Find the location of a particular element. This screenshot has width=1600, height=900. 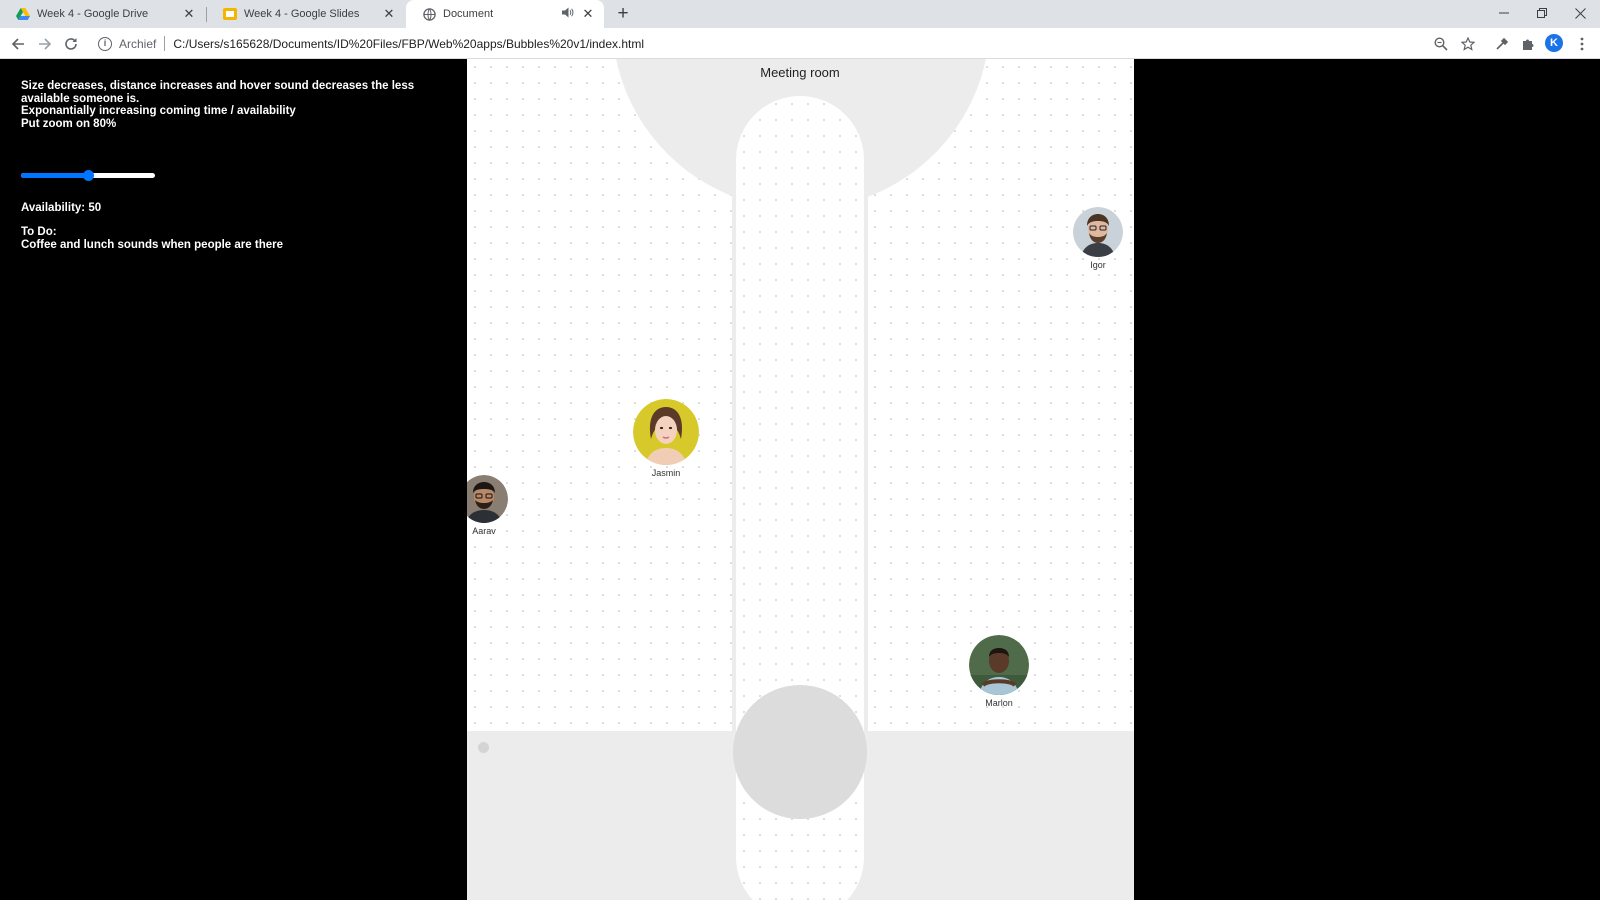

address-divider is located at coordinates (165, 43).